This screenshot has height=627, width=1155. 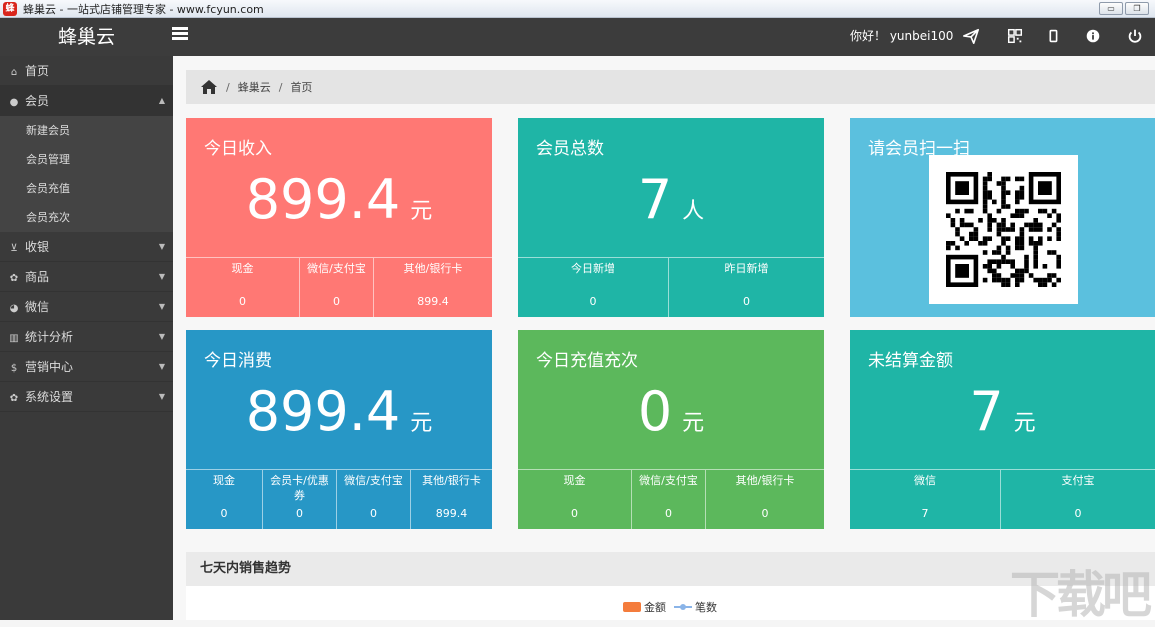 What do you see at coordinates (1002, 499) in the screenshot?
I see `card-breakdown: 微信 7 支付宝 0` at bounding box center [1002, 499].